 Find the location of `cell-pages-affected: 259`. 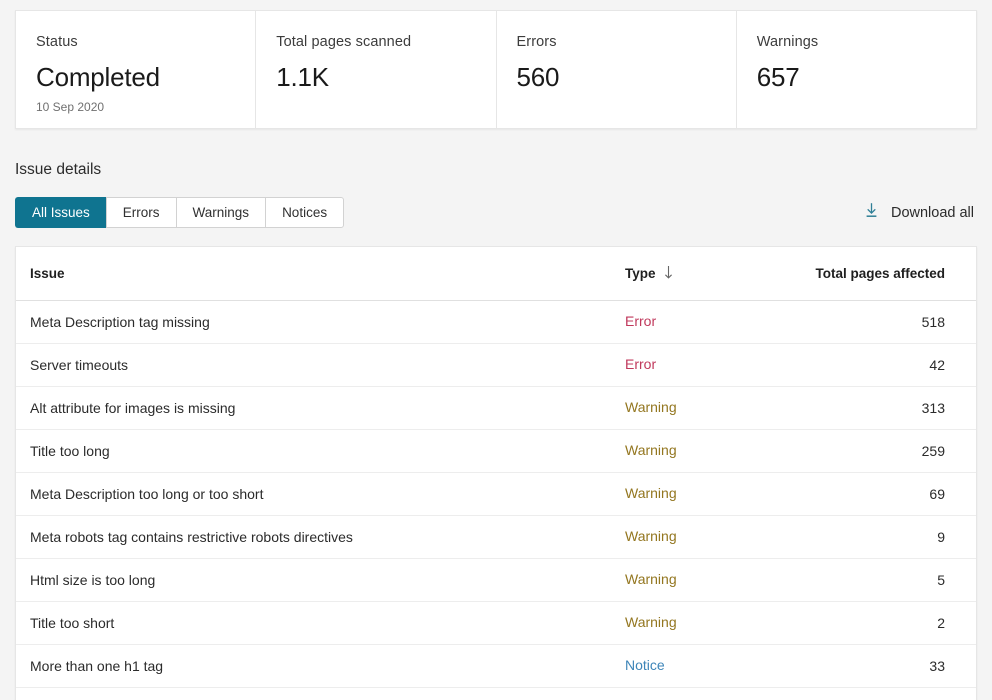

cell-pages-affected: 259 is located at coordinates (933, 451).